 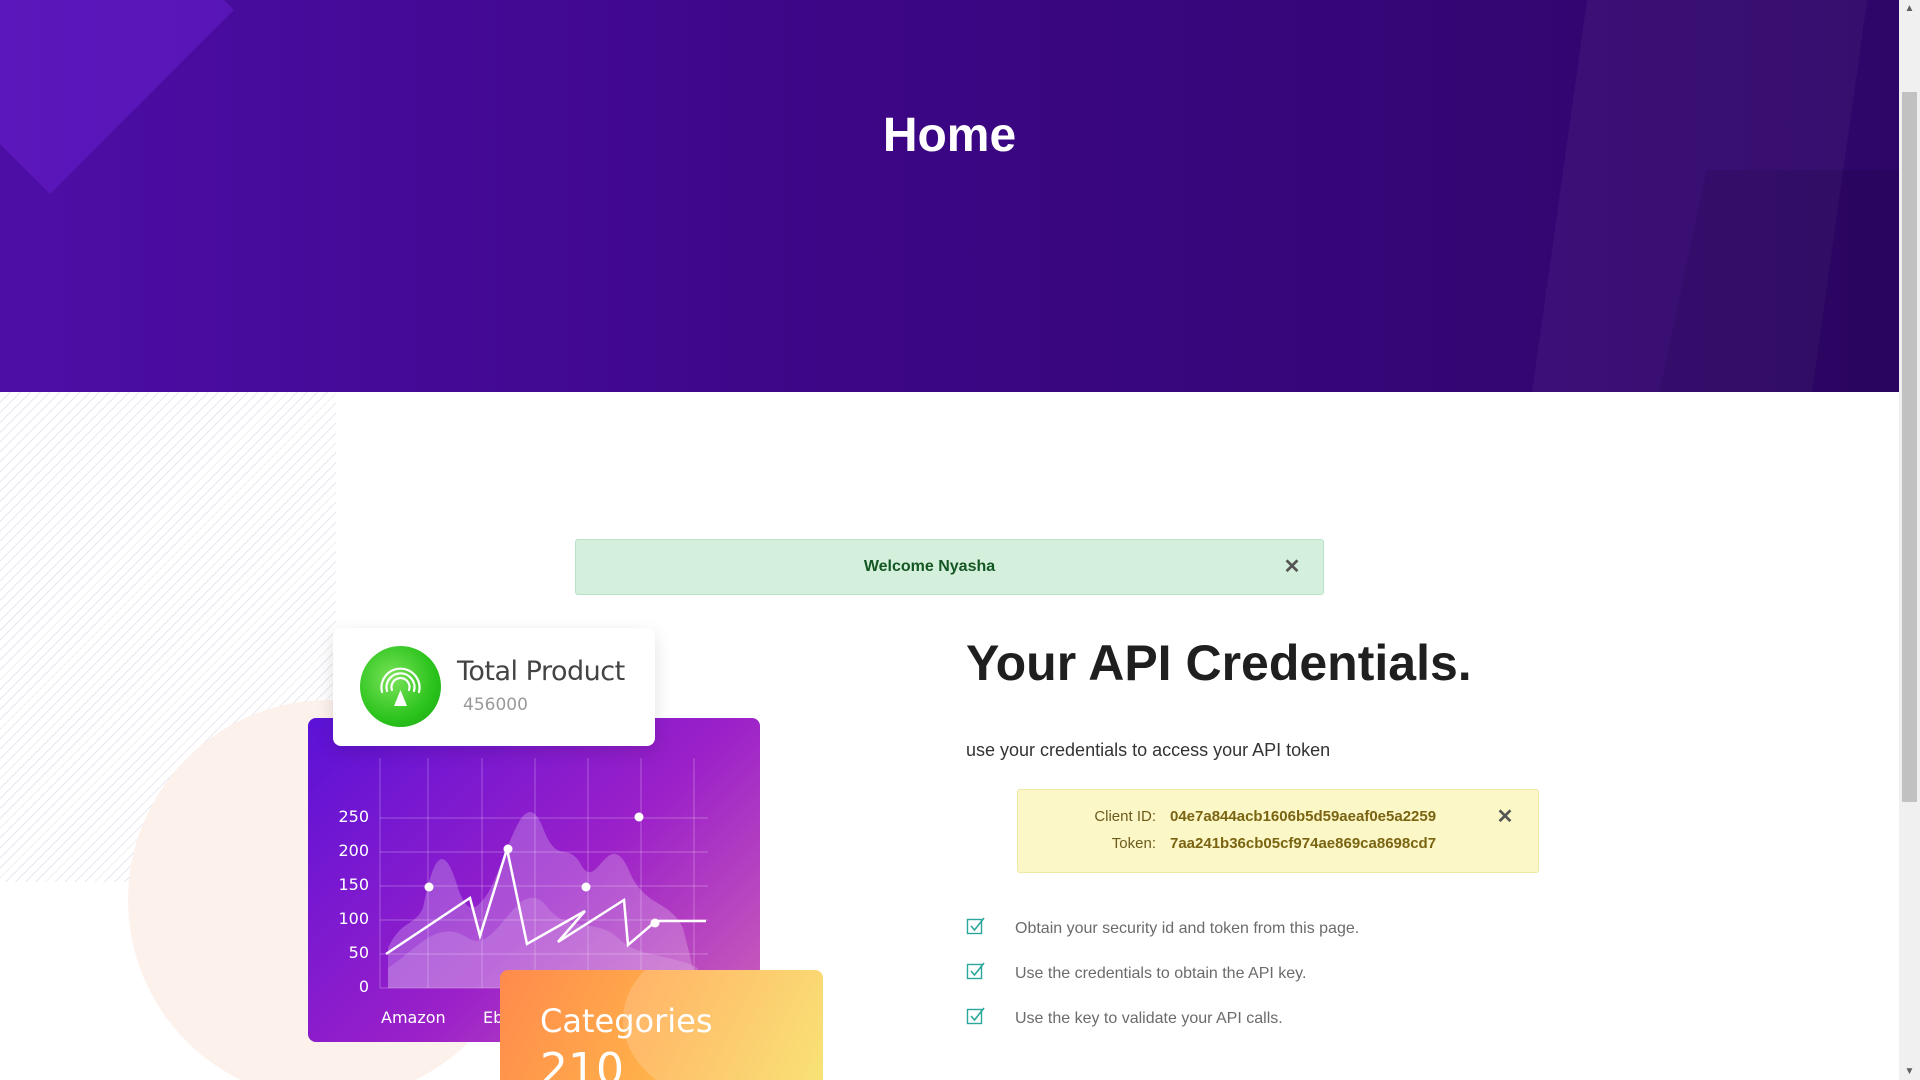 I want to click on checklist-text: Use the key to validate your API calls., so click(x=1149, y=1018).